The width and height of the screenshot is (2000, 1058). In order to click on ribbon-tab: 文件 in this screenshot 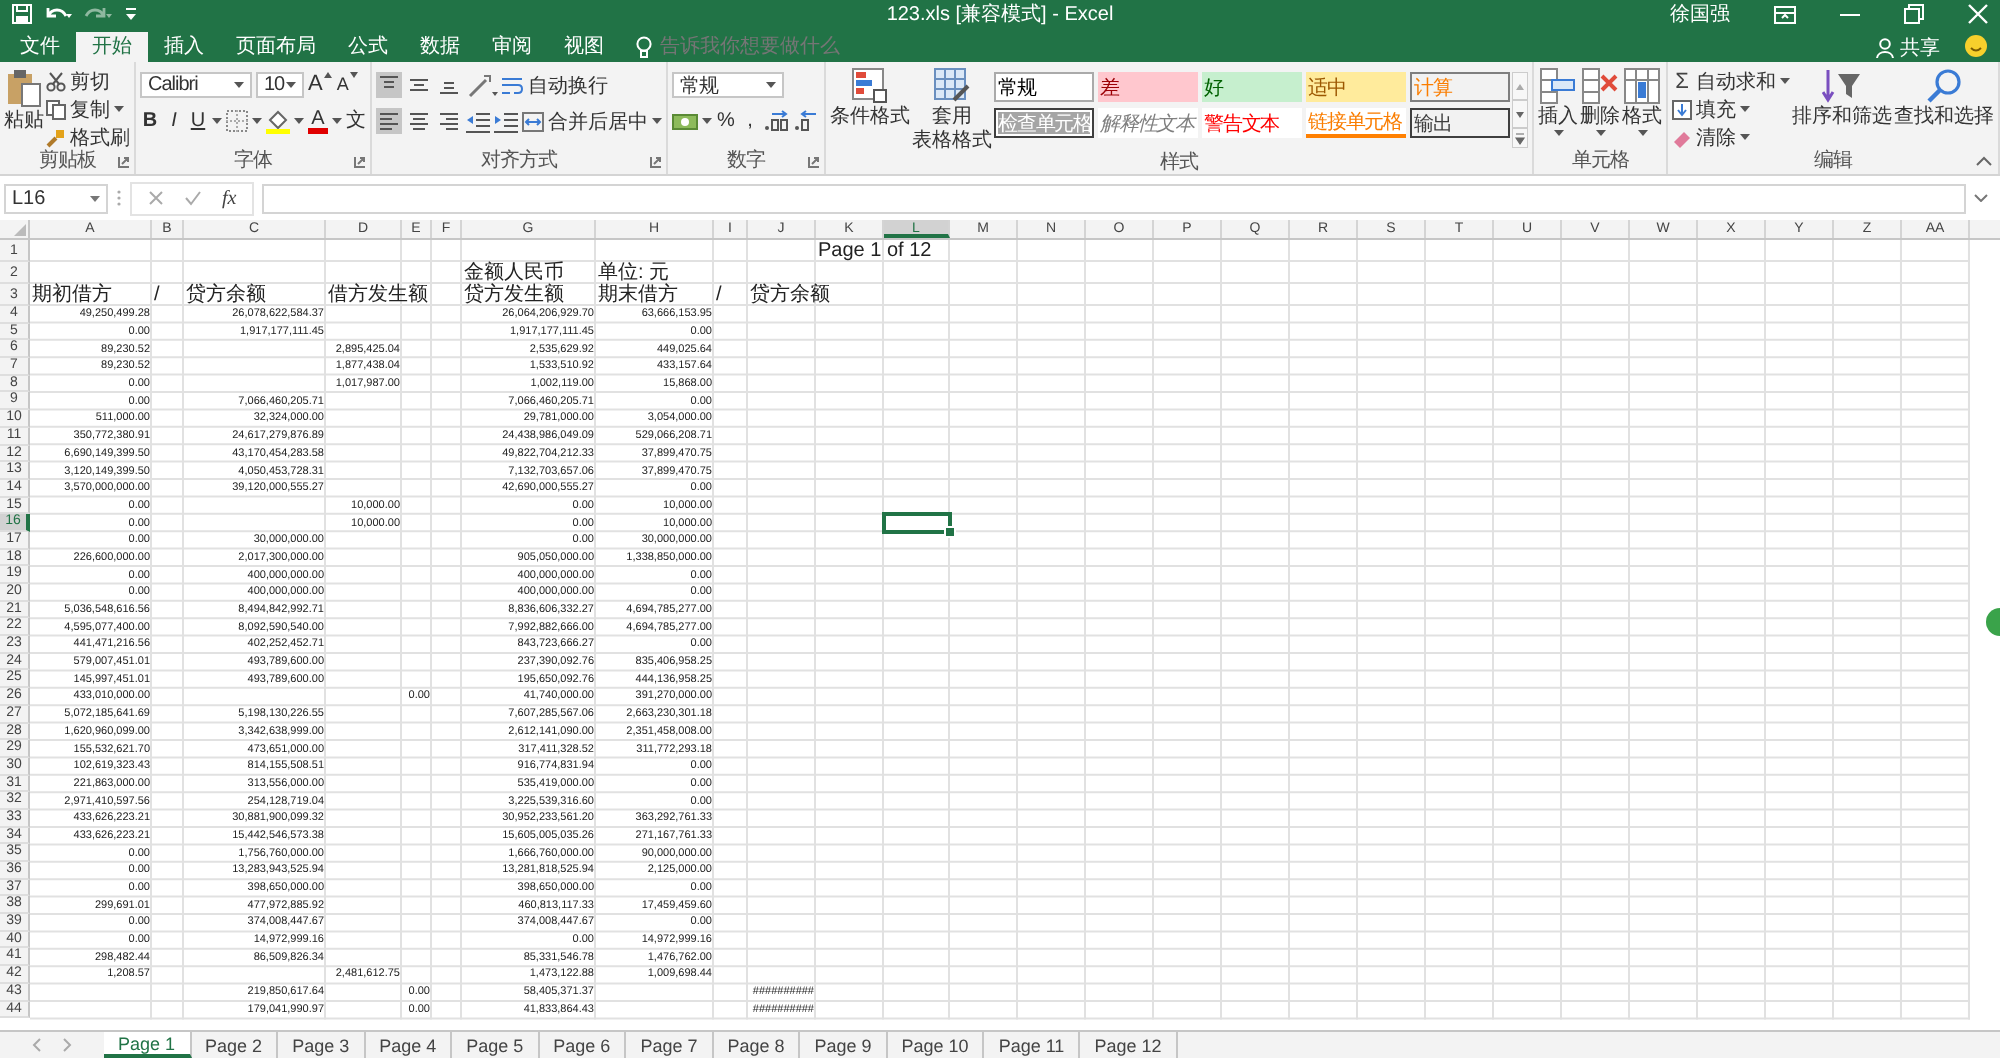, I will do `click(40, 47)`.